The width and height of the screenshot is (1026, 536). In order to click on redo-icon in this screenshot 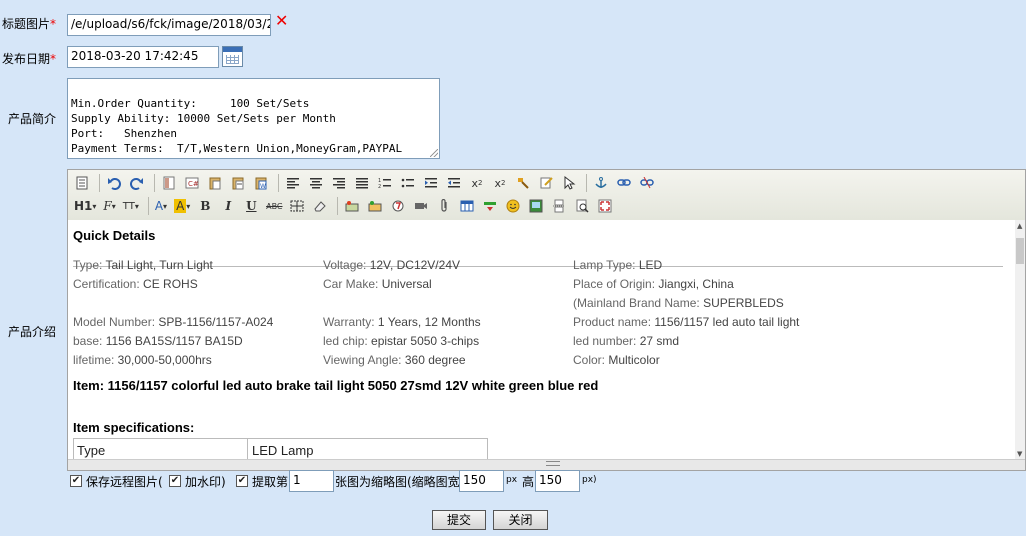, I will do `click(137, 183)`.